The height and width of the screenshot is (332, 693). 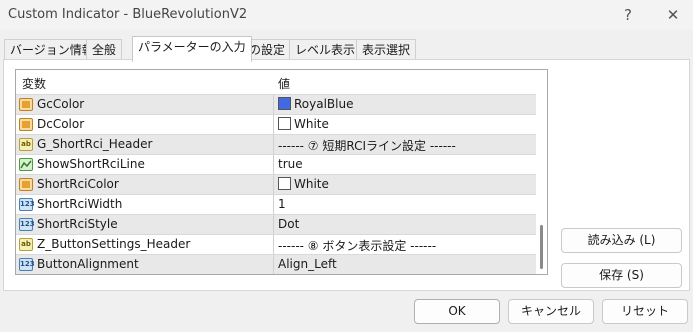 What do you see at coordinates (88, 264) in the screenshot?
I see `parameter-name: ButtonAlignment` at bounding box center [88, 264].